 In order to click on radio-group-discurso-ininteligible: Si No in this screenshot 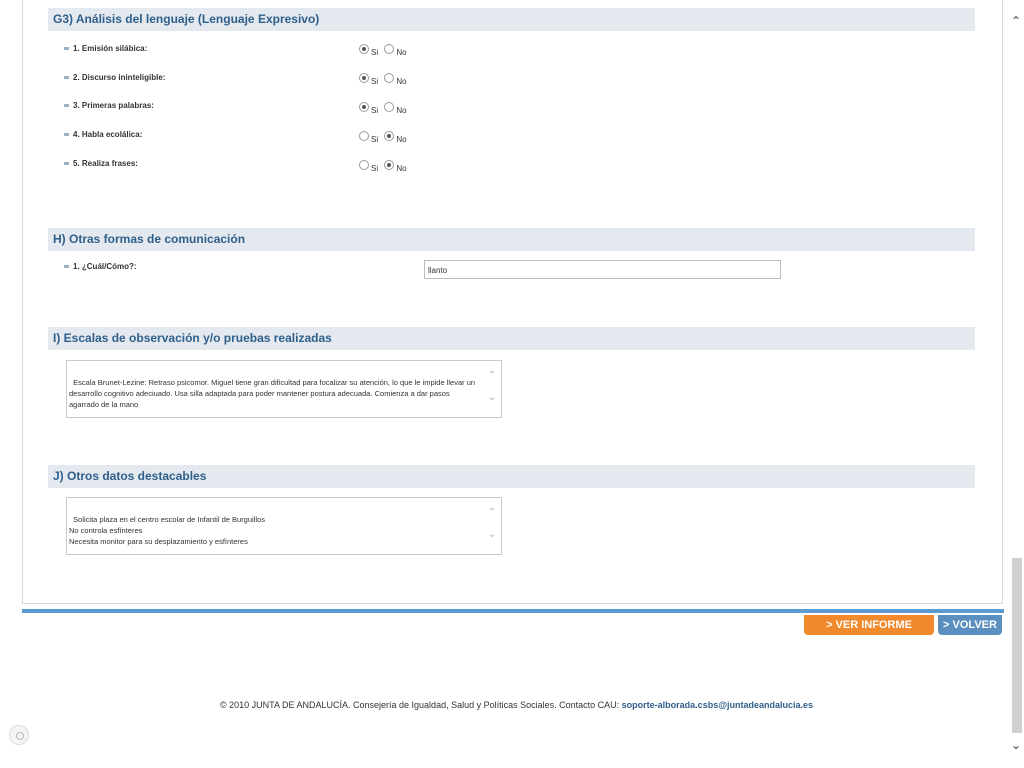, I will do `click(385, 79)`.